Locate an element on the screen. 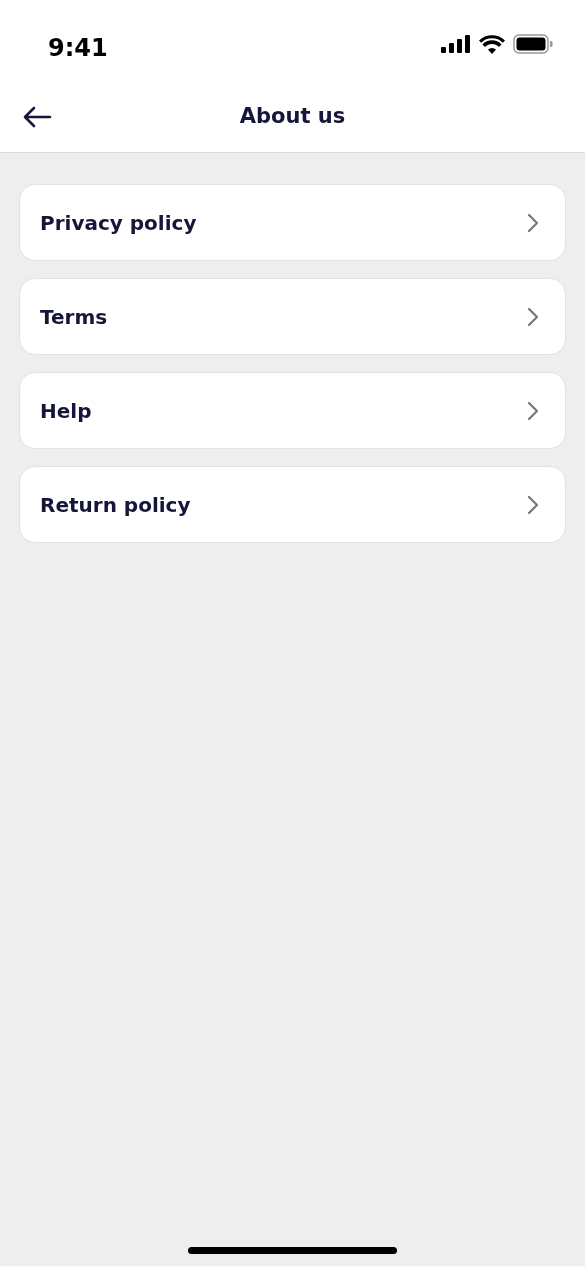 The height and width of the screenshot is (1266, 585). page-title: About us is located at coordinates (292, 116).